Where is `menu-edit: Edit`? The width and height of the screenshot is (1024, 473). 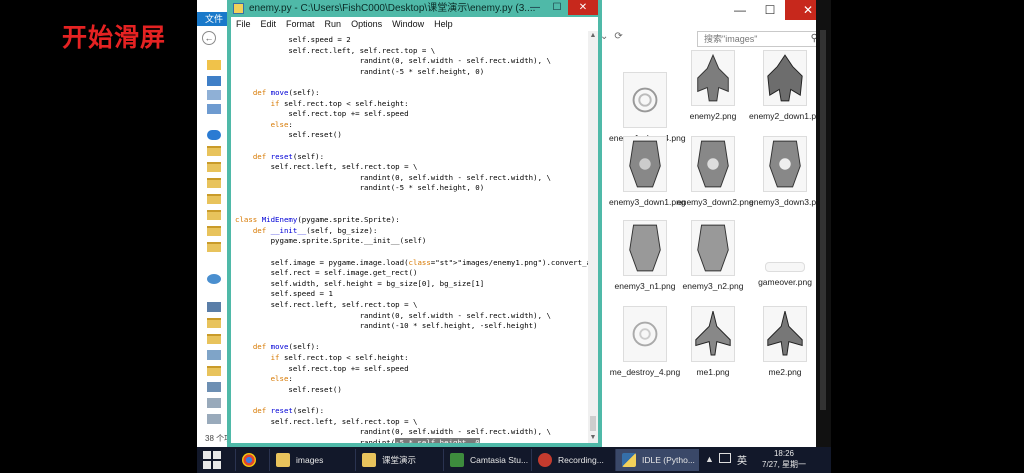 menu-edit: Edit is located at coordinates (269, 24).